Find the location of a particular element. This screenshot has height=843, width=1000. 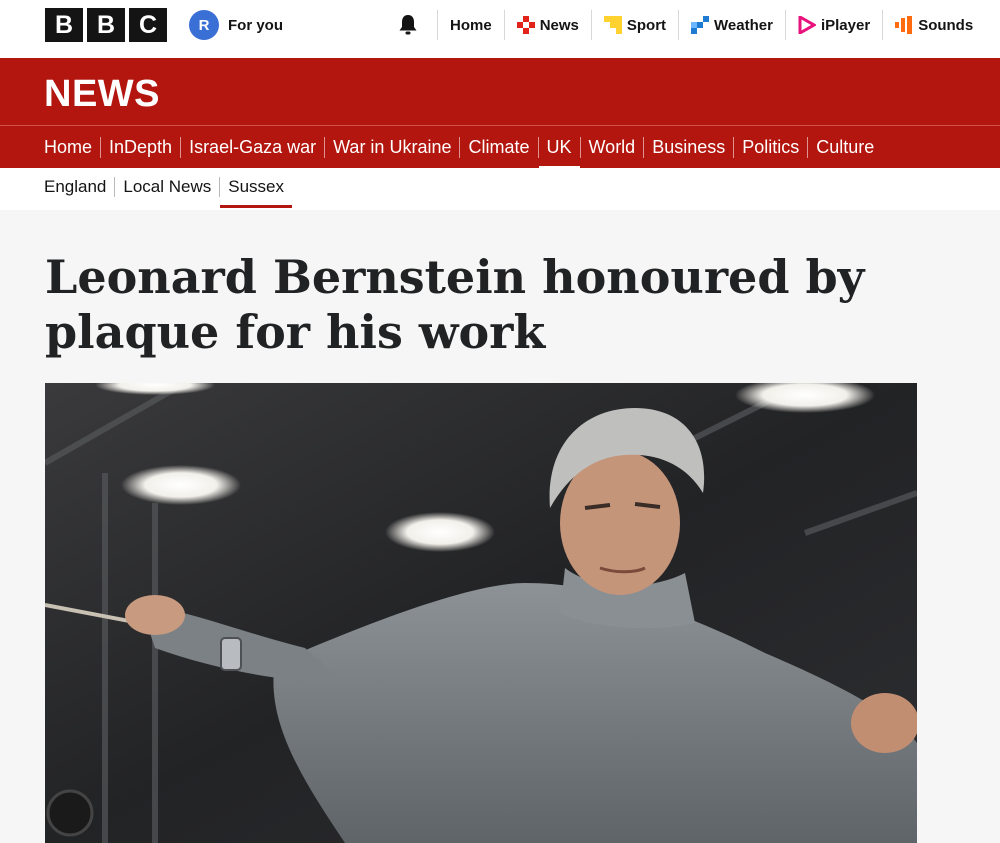

sub-nav-local-news: Local News is located at coordinates (166, 187).